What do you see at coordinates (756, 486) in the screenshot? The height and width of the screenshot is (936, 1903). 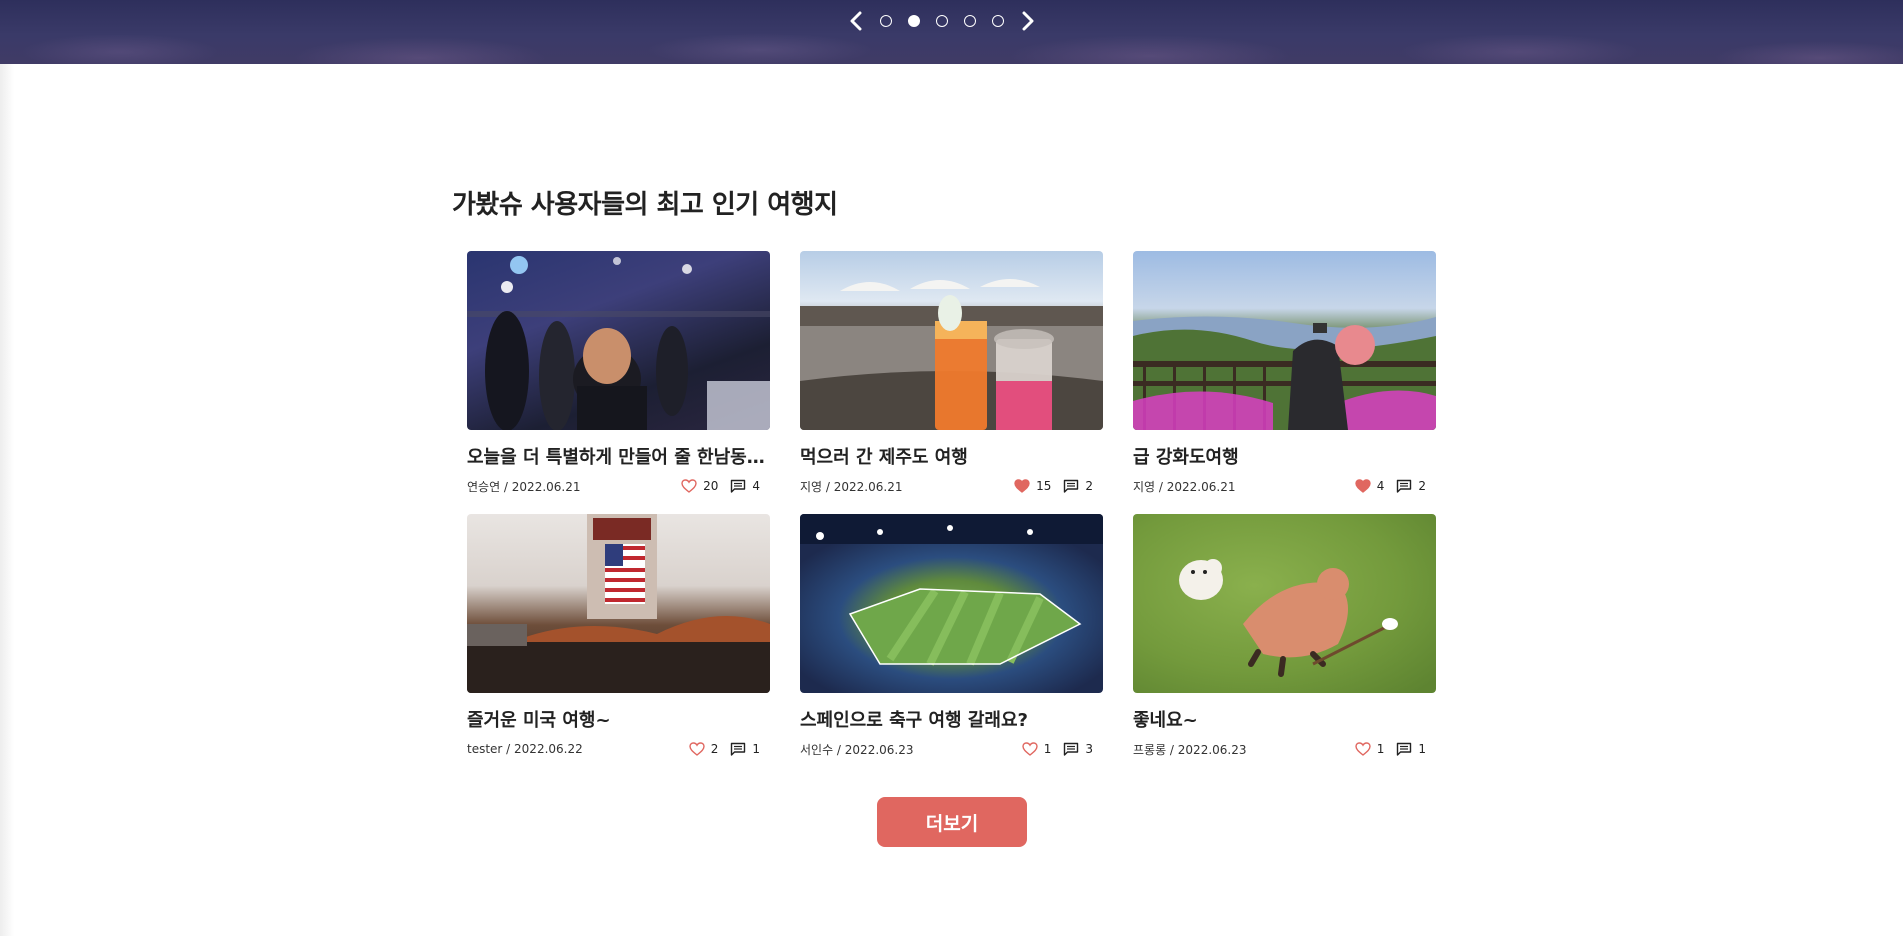 I see `comment-count: 4` at bounding box center [756, 486].